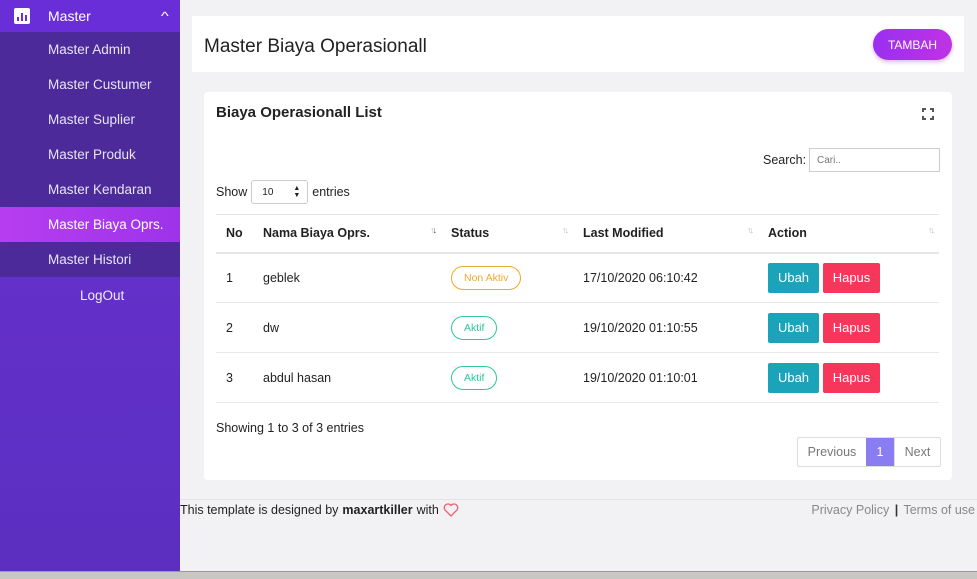  I want to click on cell-modified: 19/10/2020 01:10:01, so click(665, 377).